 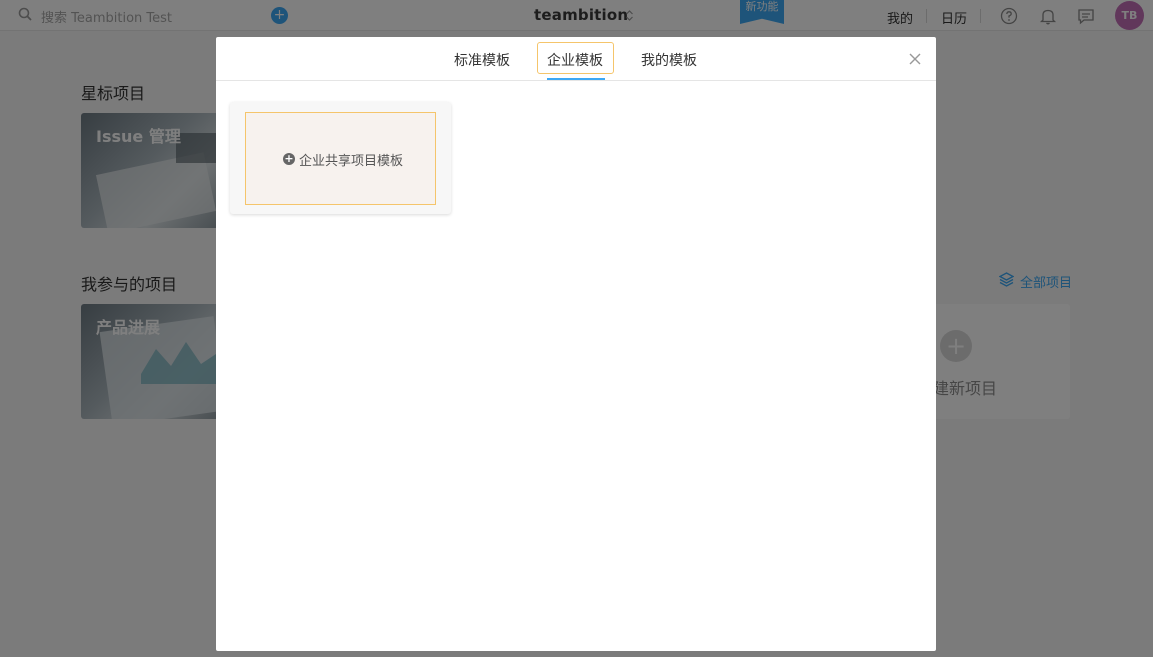 What do you see at coordinates (351, 161) in the screenshot?
I see `share-template-label: 企业共享项目模板` at bounding box center [351, 161].